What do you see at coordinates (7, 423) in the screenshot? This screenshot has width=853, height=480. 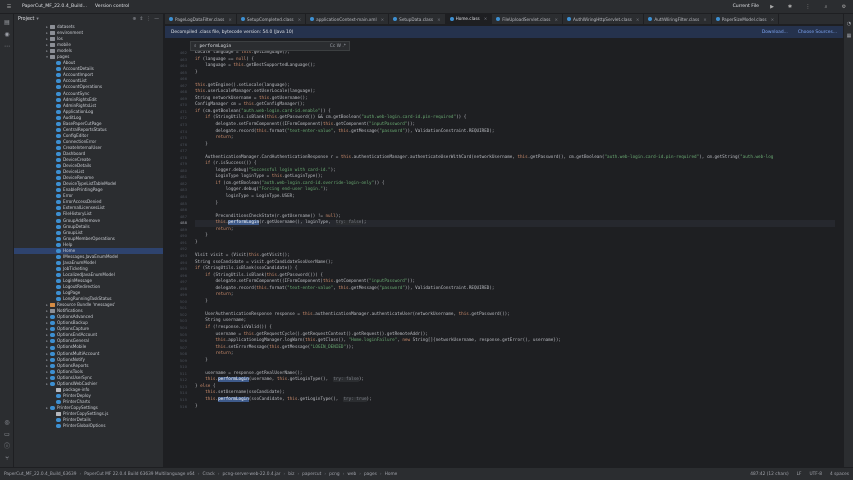 I see `services-tool-icon: ◎` at bounding box center [7, 423].